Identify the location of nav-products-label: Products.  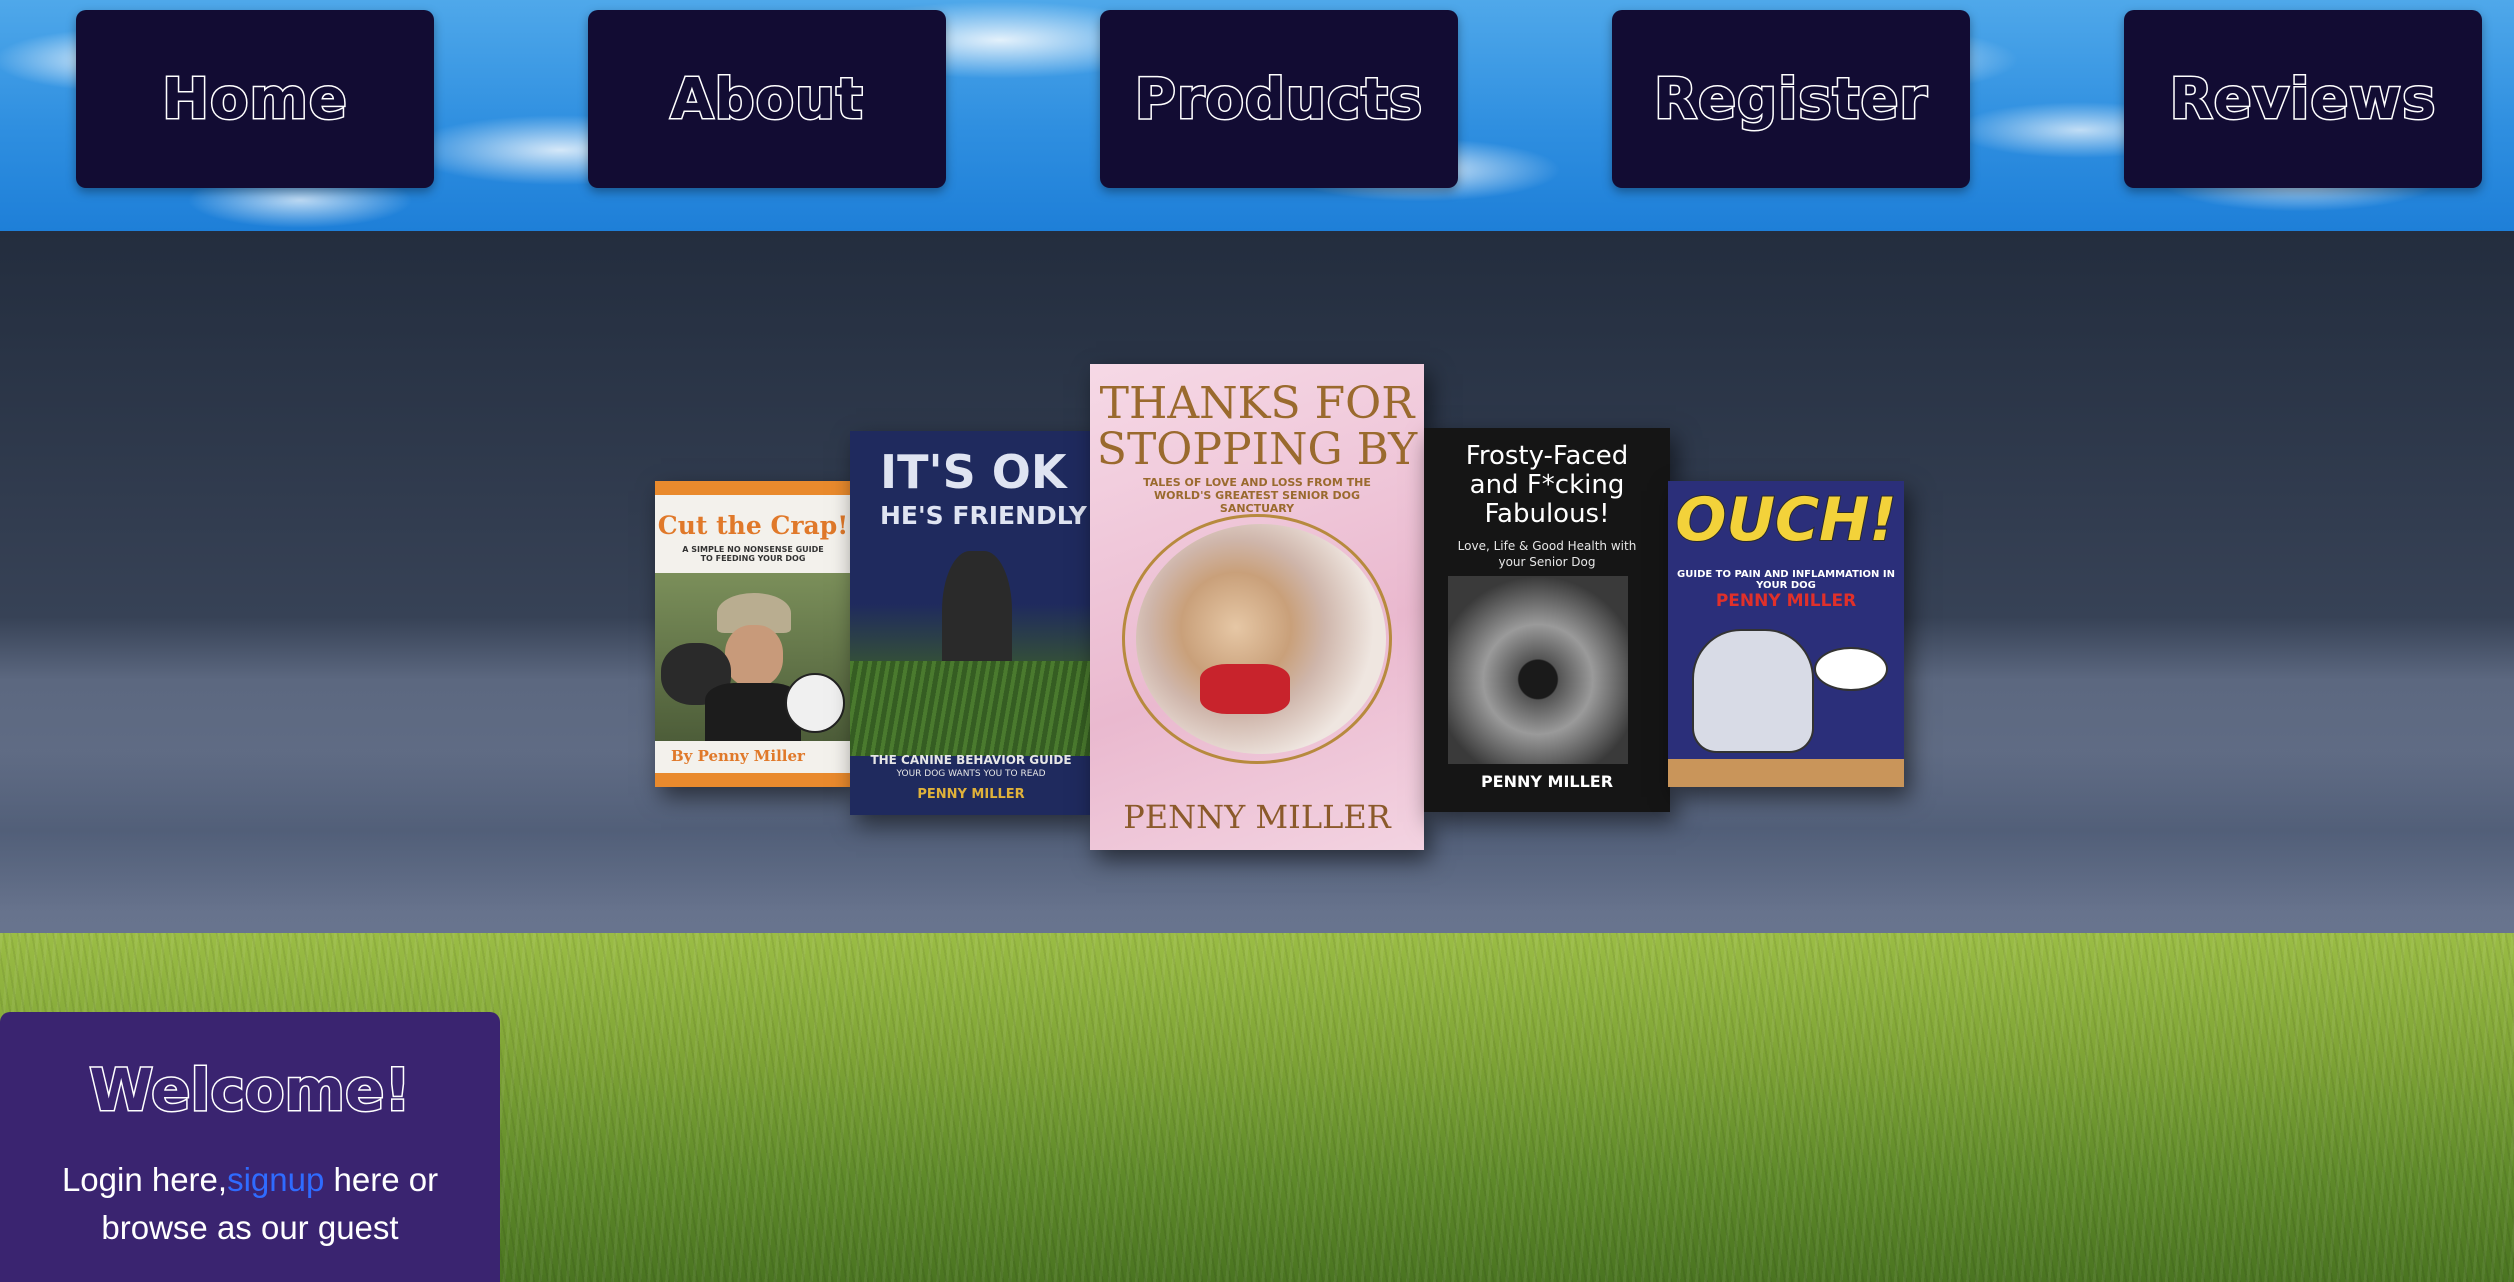
(1278, 99).